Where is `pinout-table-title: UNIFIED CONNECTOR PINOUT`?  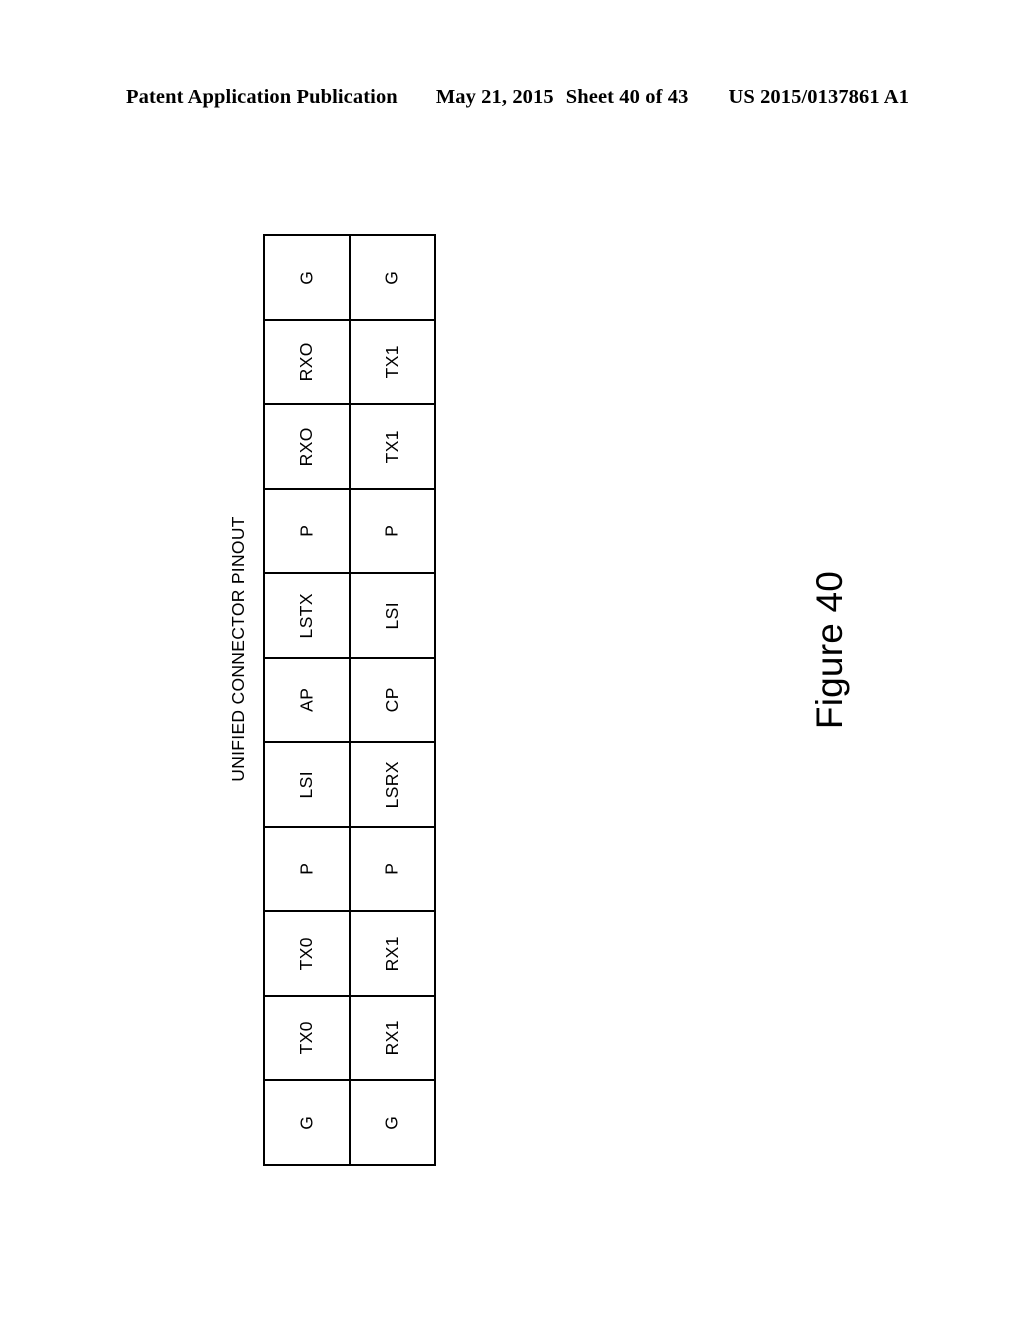 pinout-table-title: UNIFIED CONNECTOR PINOUT is located at coordinates (238, 649).